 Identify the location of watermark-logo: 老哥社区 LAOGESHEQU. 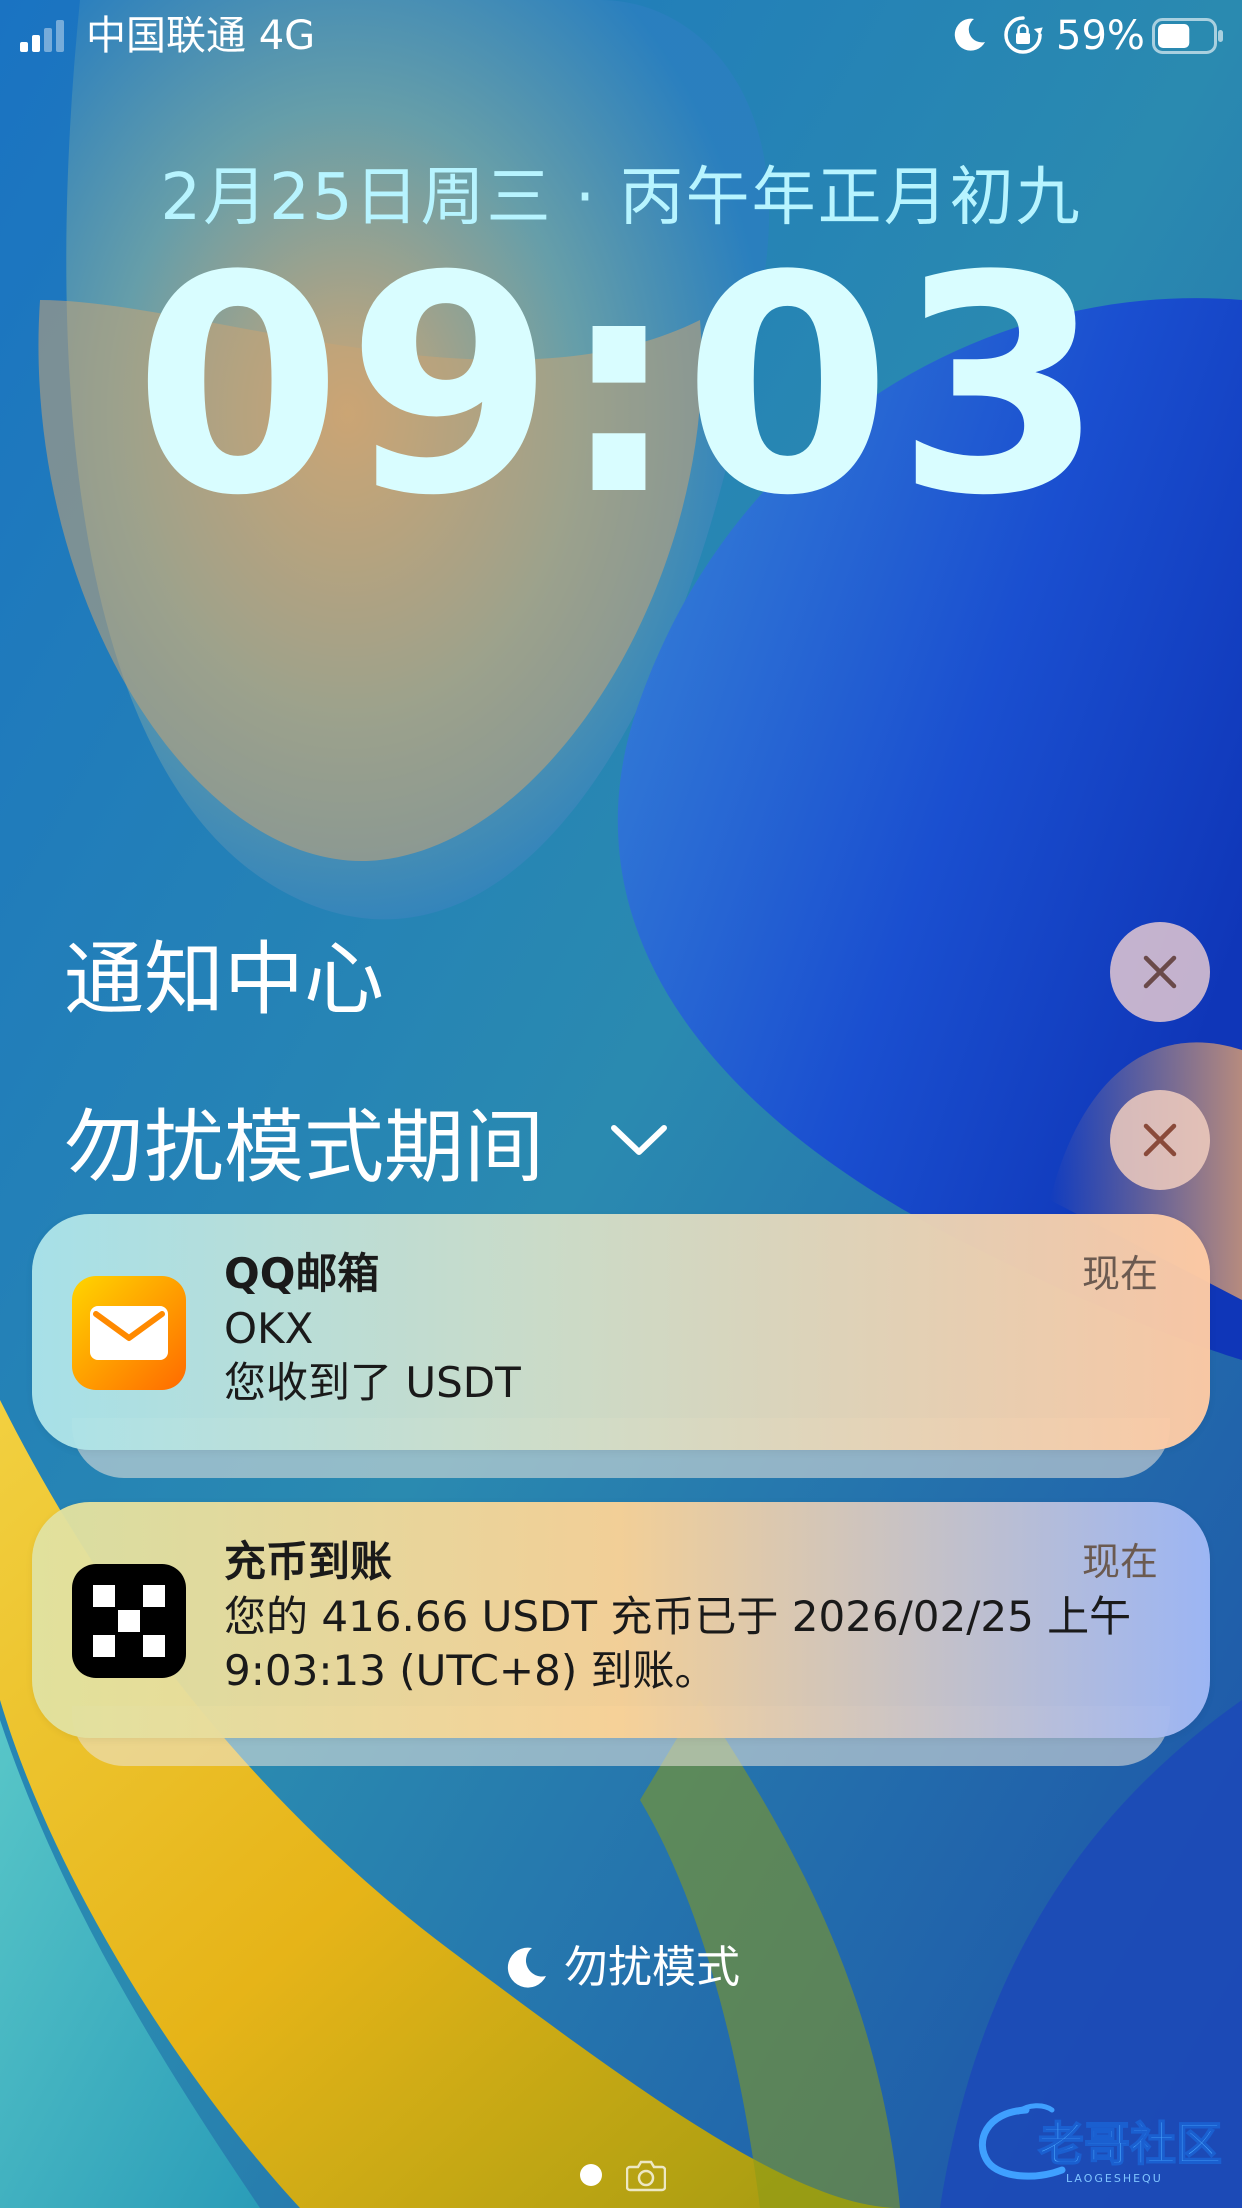
(1100, 2144).